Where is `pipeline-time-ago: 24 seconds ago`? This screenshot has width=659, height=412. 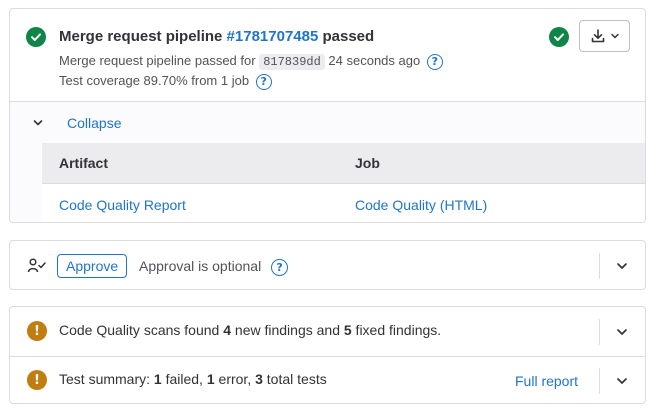 pipeline-time-ago: 24 seconds ago is located at coordinates (374, 60).